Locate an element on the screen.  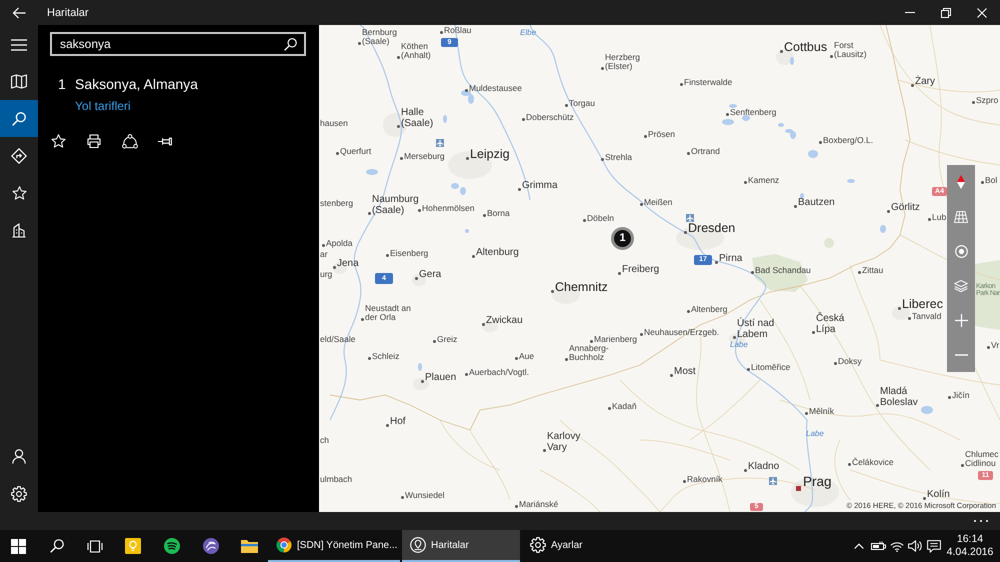
place-label: Herzberg (Elster) is located at coordinates (622, 62).